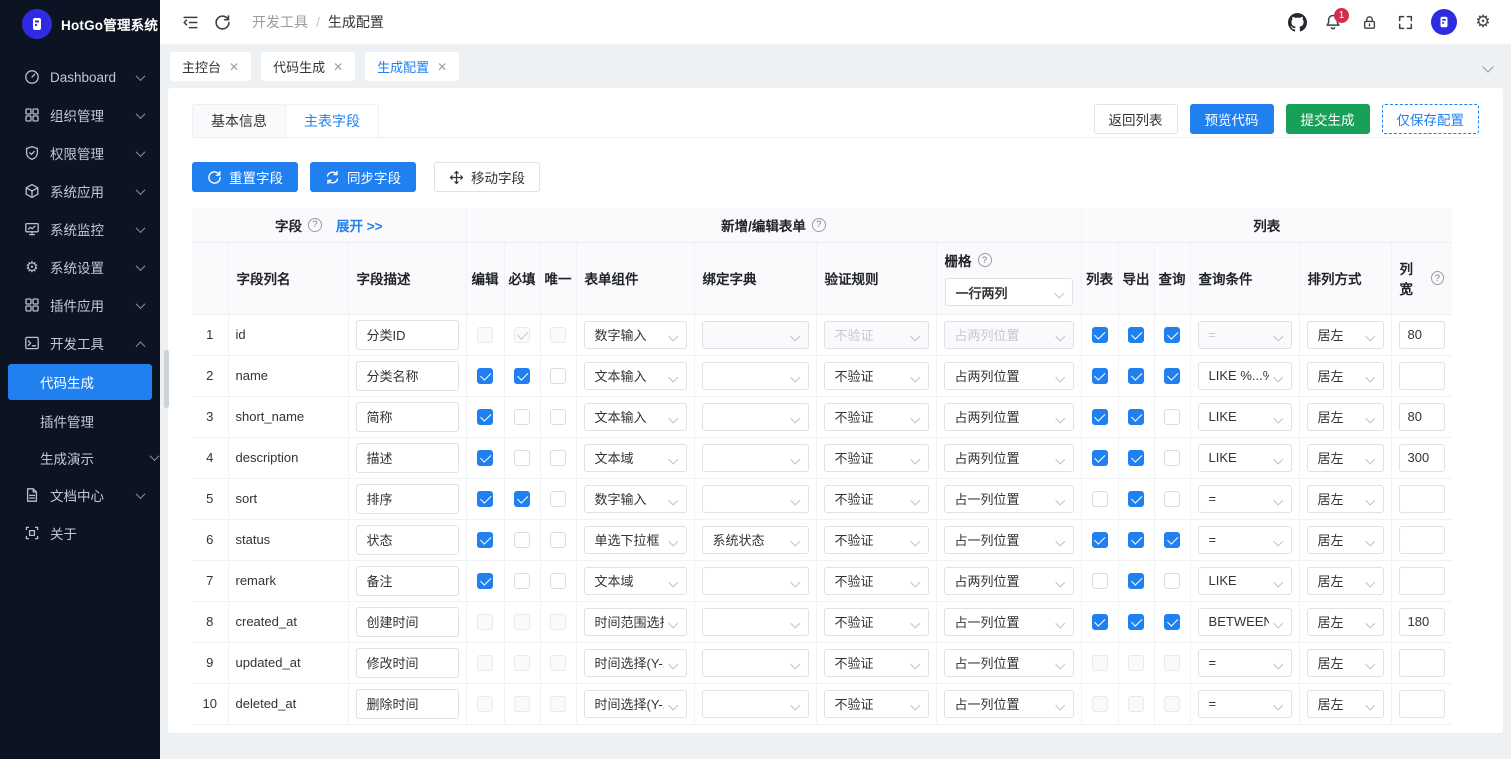 The width and height of the screenshot is (1511, 759). What do you see at coordinates (80, 533) in the screenshot?
I see `sidebar-item-about: 关于` at bounding box center [80, 533].